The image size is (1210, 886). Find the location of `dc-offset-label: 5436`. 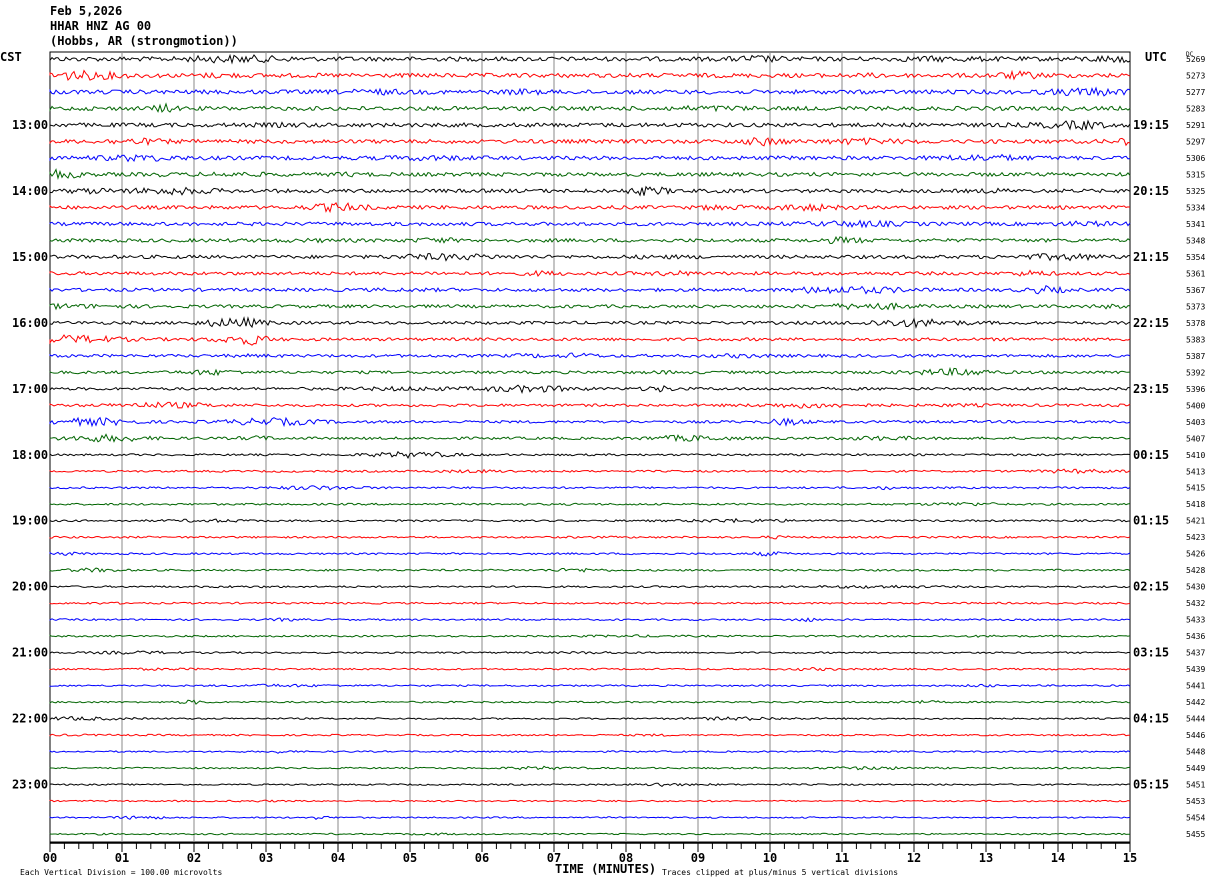

dc-offset-label: 5436 is located at coordinates (1195, 636).